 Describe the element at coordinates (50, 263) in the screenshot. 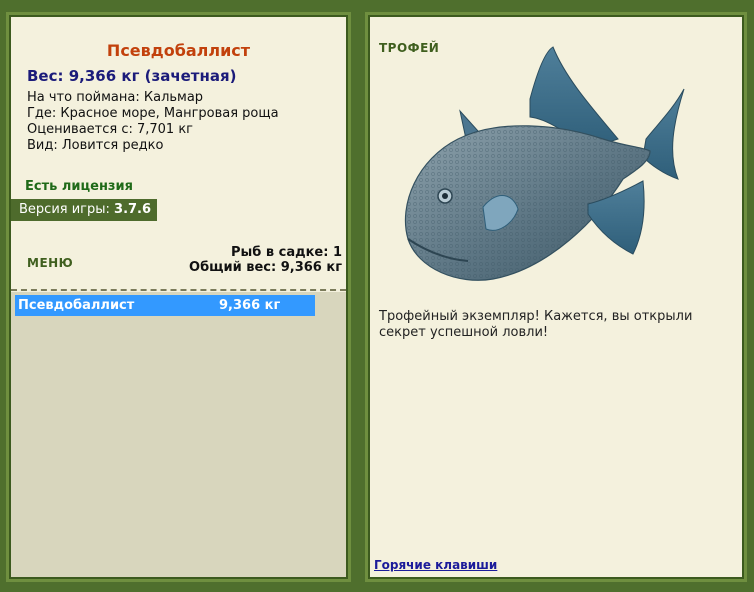

I see `menu-button: МЕНЮ` at that location.